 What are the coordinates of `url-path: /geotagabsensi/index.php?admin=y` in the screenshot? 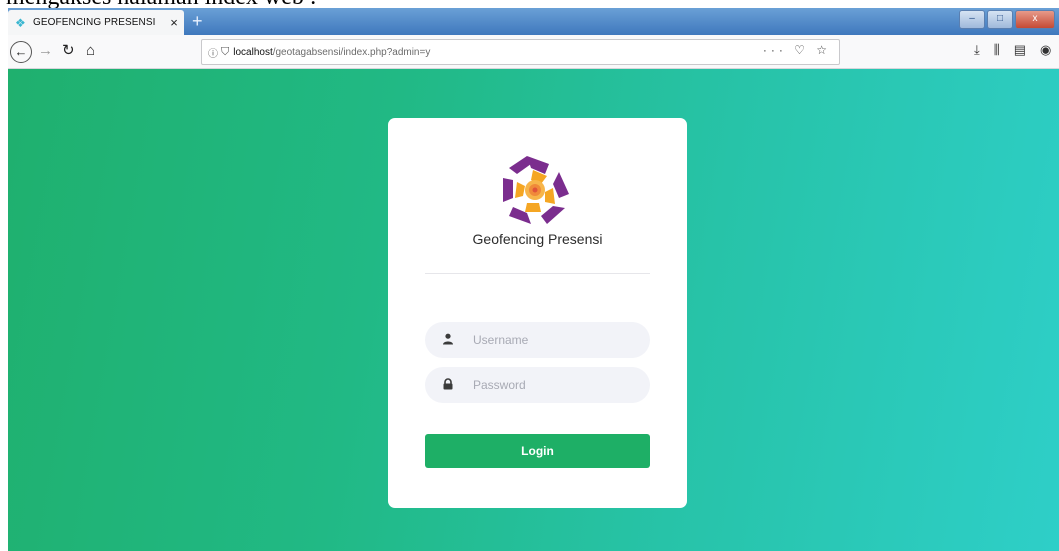 It's located at (351, 52).